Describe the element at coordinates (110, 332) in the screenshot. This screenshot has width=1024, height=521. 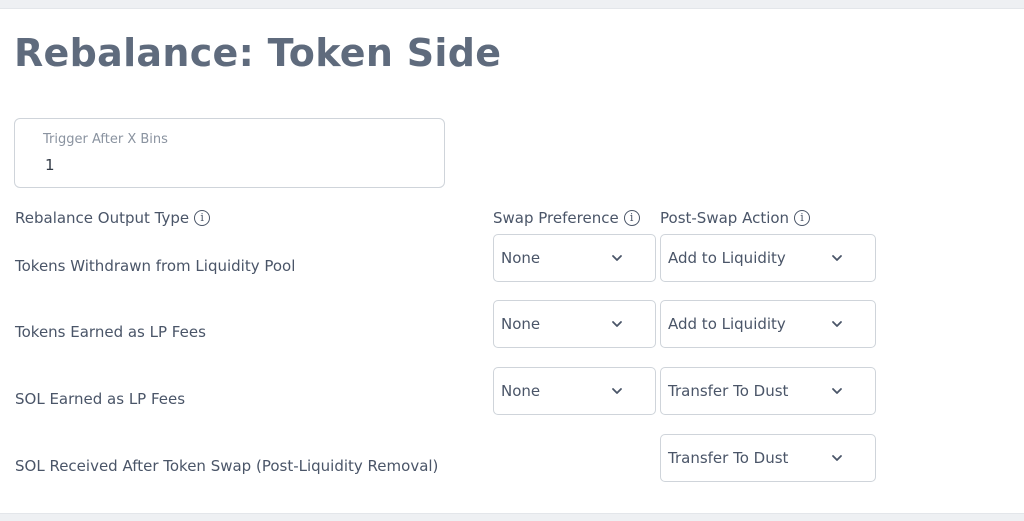
I see `row-label: Tokens Earned as LP Fees` at that location.